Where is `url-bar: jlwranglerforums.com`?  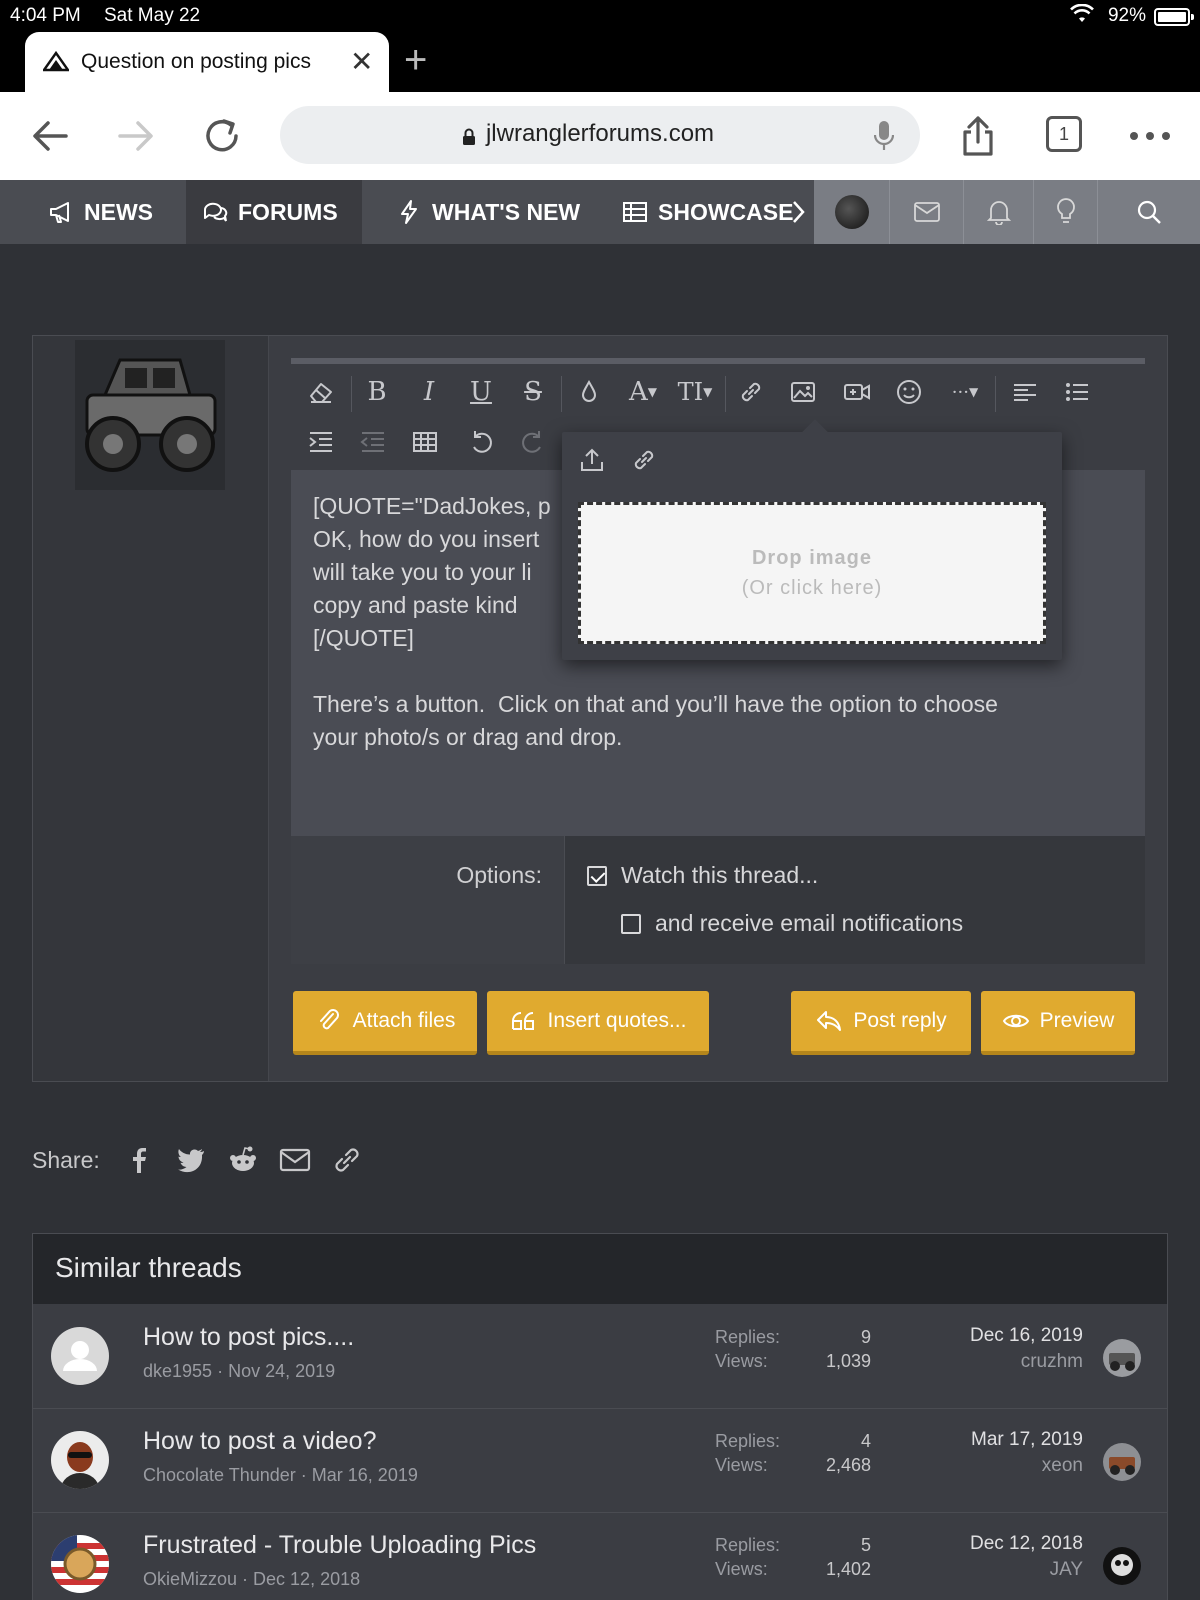 url-bar: jlwranglerforums.com is located at coordinates (600, 135).